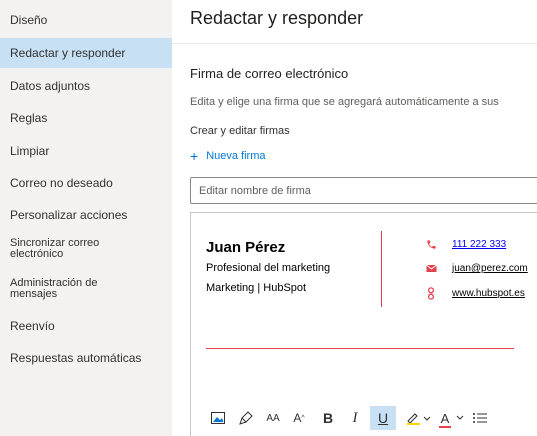 The image size is (537, 436). Describe the element at coordinates (419, 418) in the screenshot. I see `highlight-icon` at that location.